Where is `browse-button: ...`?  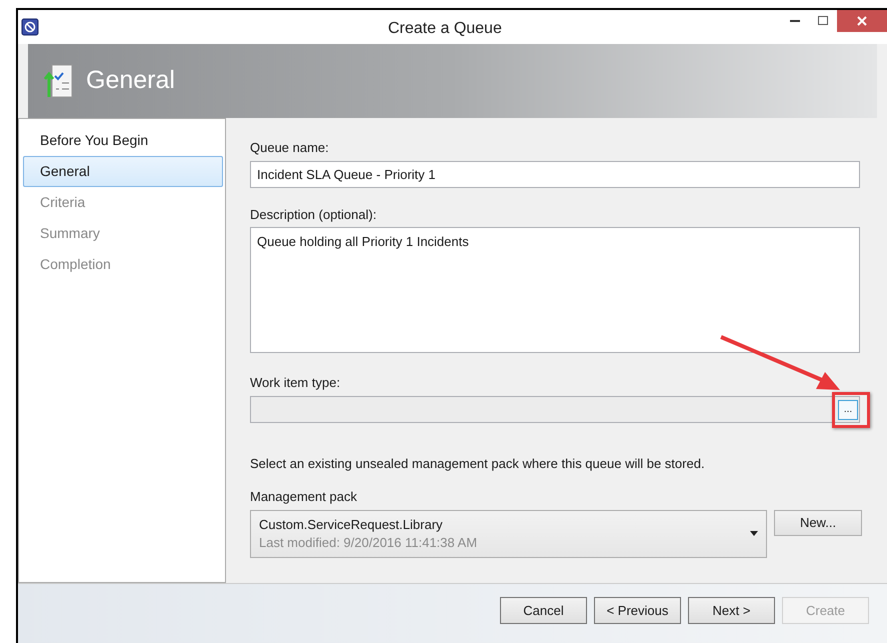 browse-button: ... is located at coordinates (848, 410).